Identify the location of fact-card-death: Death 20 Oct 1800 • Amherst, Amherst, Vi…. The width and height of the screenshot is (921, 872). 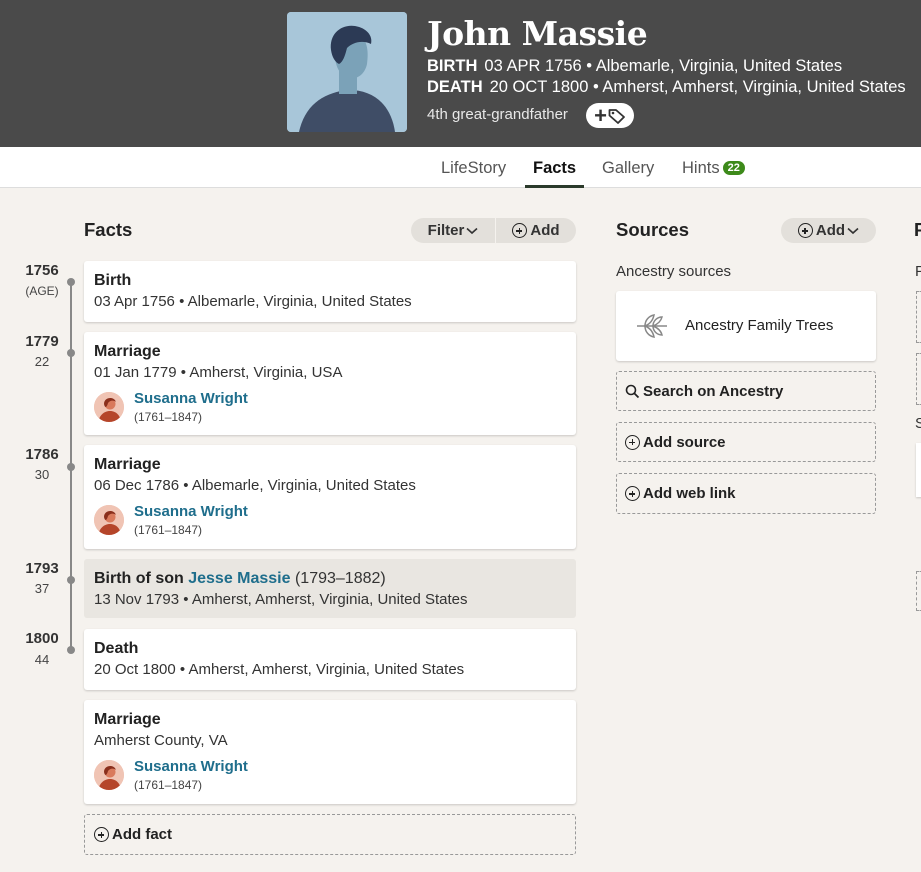
(330, 659).